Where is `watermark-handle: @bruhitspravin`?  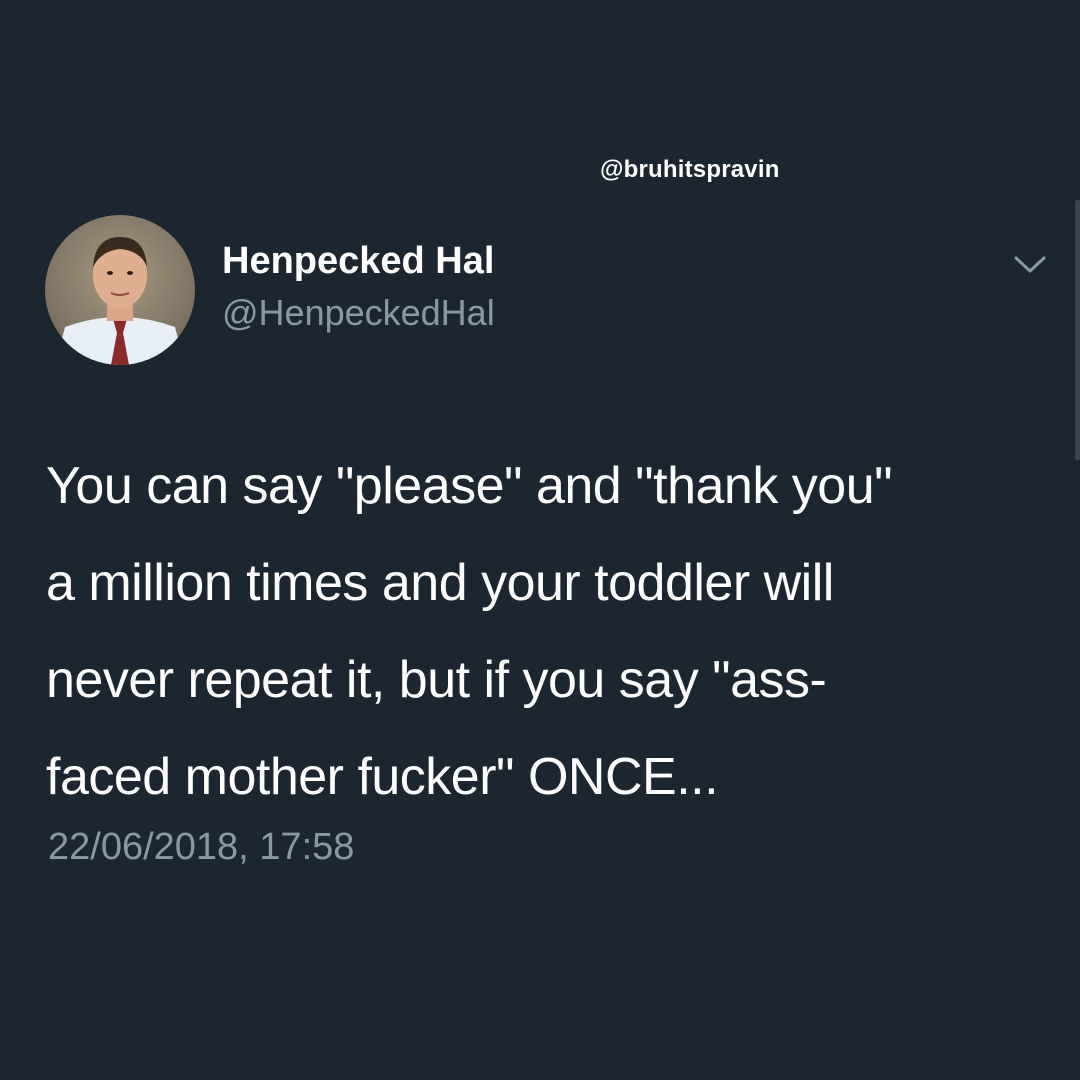
watermark-handle: @bruhitspravin is located at coordinates (690, 169).